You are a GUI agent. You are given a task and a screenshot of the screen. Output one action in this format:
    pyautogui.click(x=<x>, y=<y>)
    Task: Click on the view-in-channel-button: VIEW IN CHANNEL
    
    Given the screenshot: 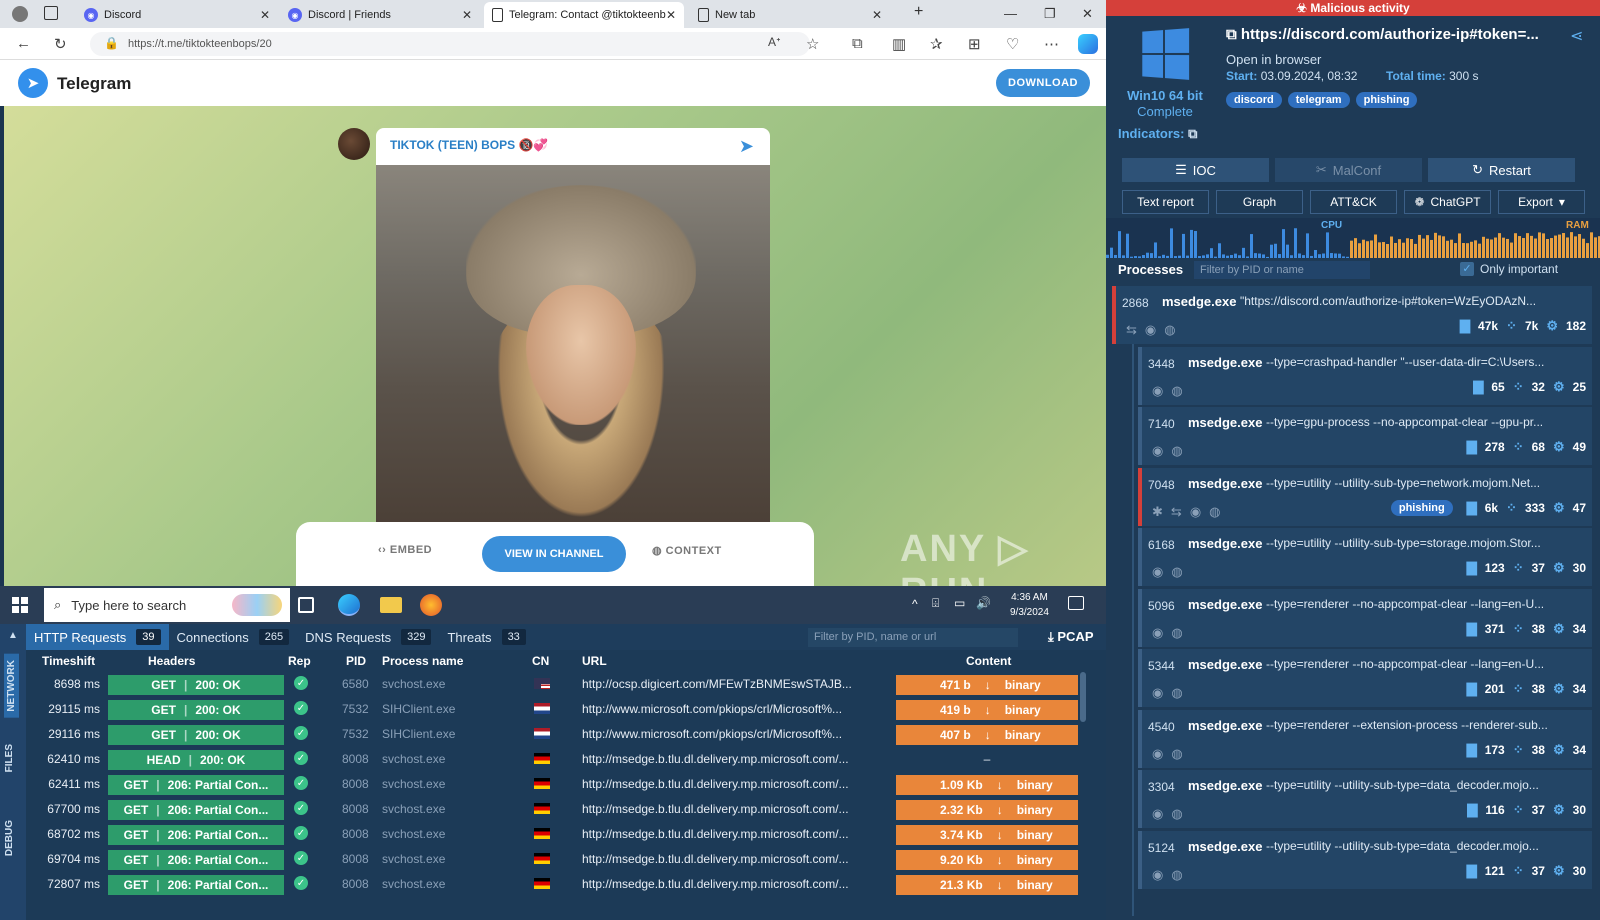 What is the action you would take?
    pyautogui.click(x=554, y=554)
    